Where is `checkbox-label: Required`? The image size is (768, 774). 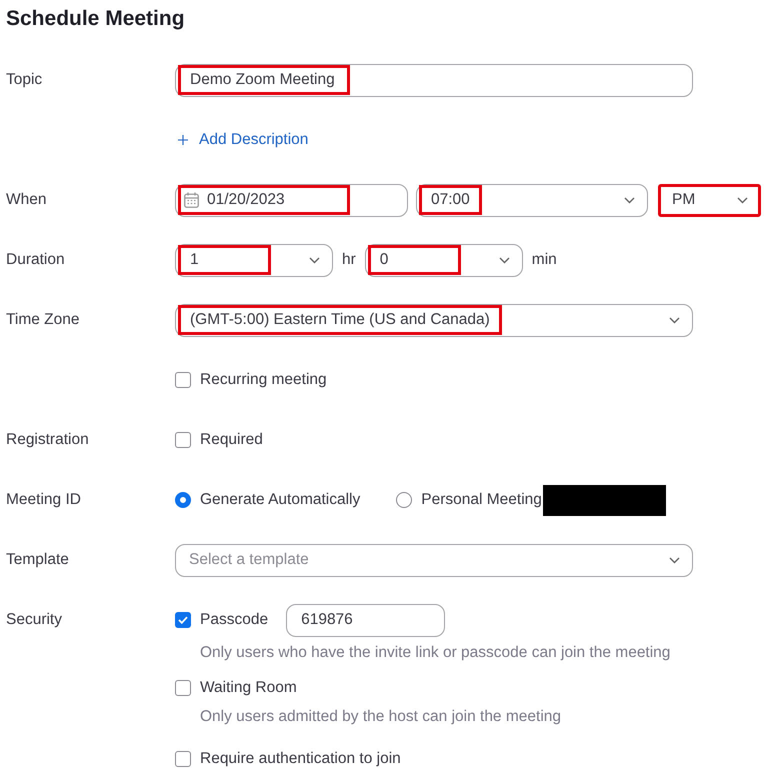 checkbox-label: Required is located at coordinates (231, 440).